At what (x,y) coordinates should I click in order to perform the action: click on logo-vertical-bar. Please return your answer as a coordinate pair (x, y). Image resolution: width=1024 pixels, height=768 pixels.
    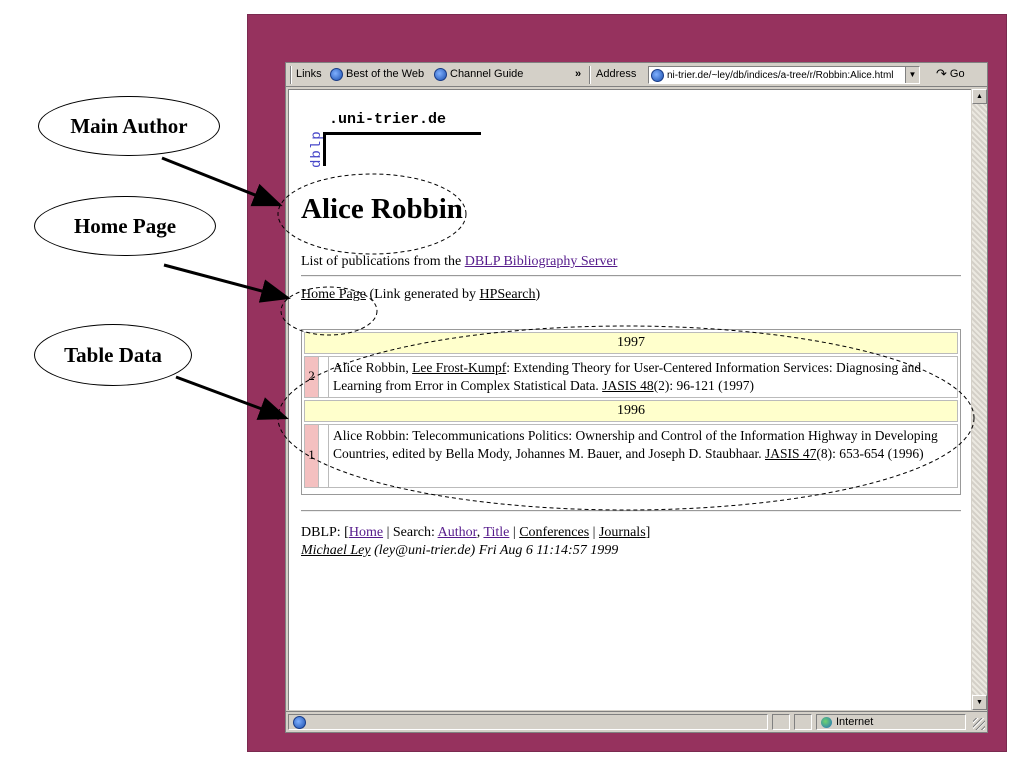
    Looking at the image, I should click on (324, 149).